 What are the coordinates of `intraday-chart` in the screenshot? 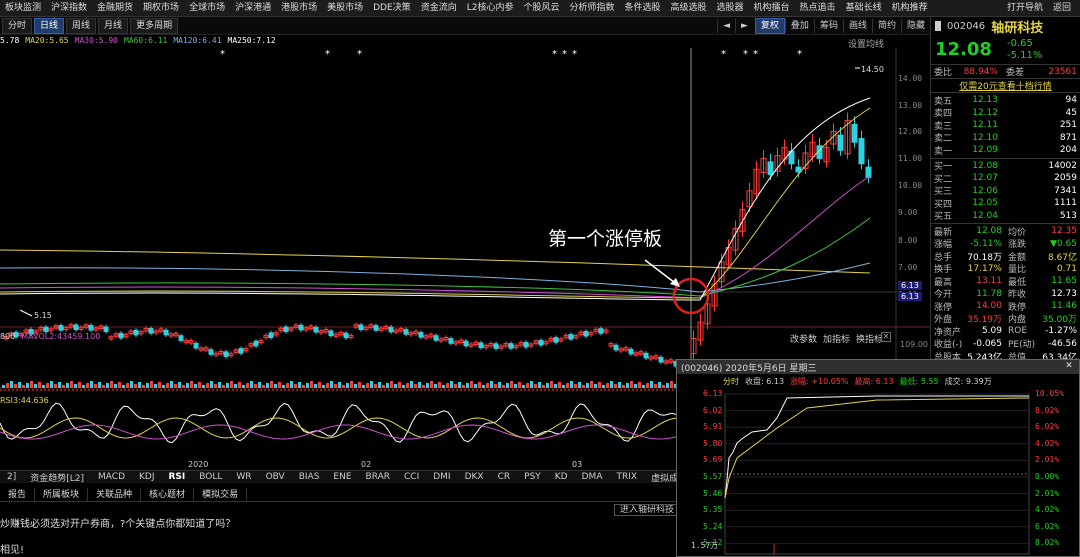 It's located at (878, 472).